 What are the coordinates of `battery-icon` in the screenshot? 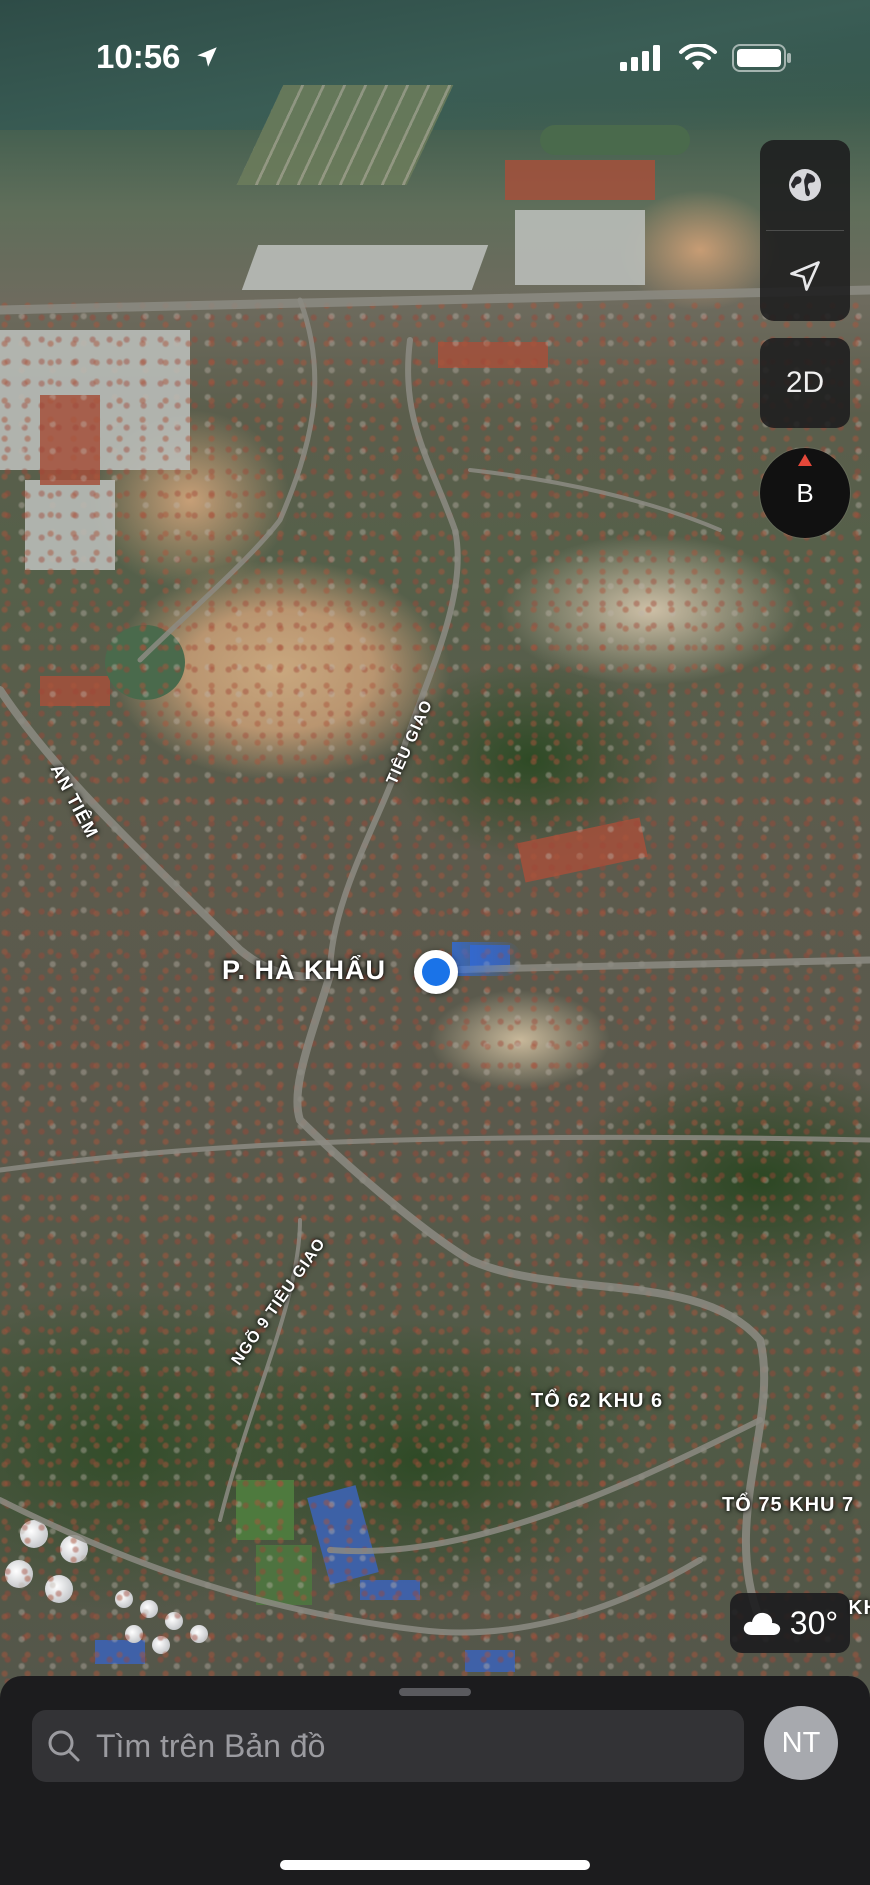 It's located at (761, 58).